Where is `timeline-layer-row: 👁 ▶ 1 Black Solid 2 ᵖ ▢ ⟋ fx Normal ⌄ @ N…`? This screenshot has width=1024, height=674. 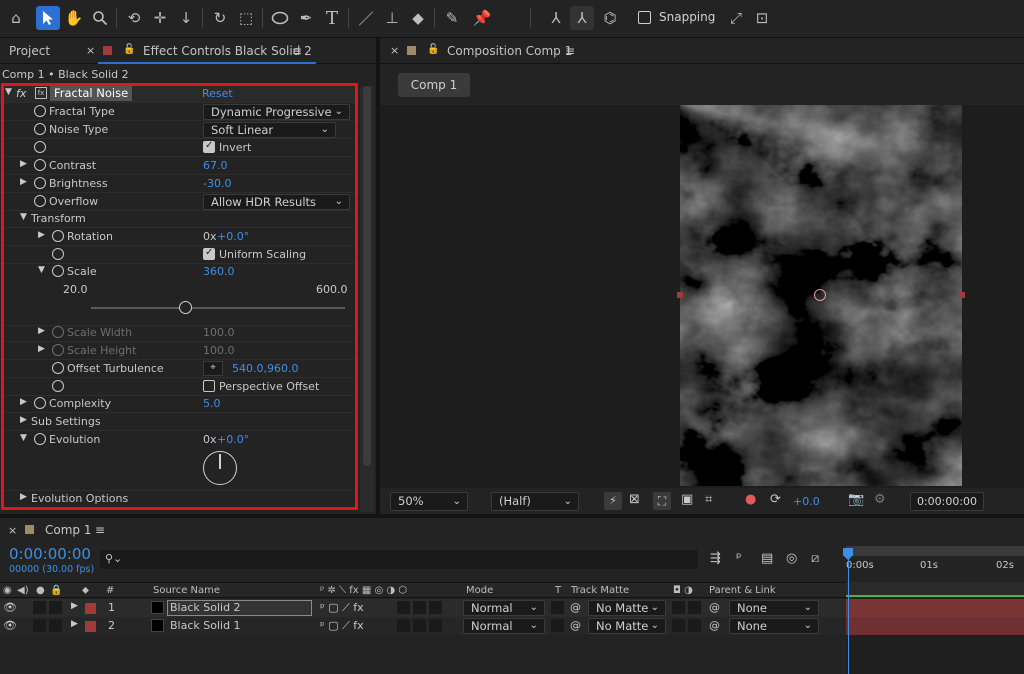 timeline-layer-row: 👁 ▶ 1 Black Solid 2 ᵖ ▢ ⟋ fx Normal ⌄ @ N… is located at coordinates (512, 608).